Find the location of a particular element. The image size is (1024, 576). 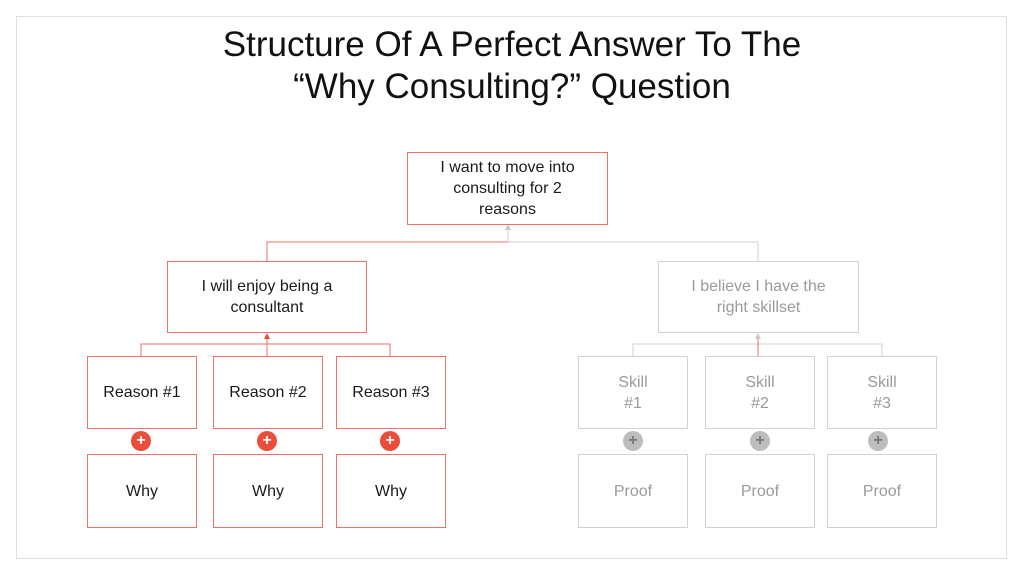

branch-box-enjoy: I will enjoy being a consultant is located at coordinates (267, 297).